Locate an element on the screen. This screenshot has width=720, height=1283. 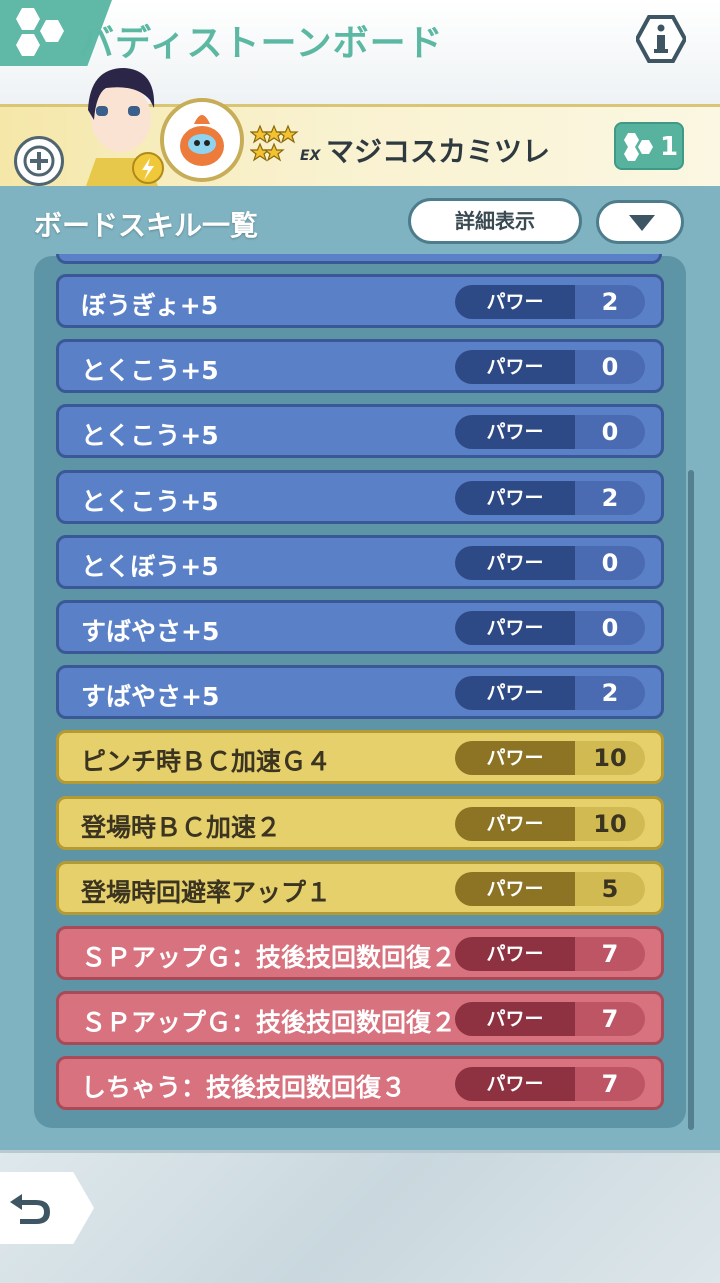
page-title: バディストーンボード is located at coordinates (261, 43).